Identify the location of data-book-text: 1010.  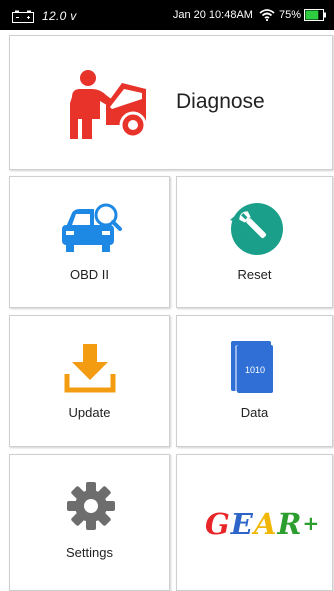
(255, 370).